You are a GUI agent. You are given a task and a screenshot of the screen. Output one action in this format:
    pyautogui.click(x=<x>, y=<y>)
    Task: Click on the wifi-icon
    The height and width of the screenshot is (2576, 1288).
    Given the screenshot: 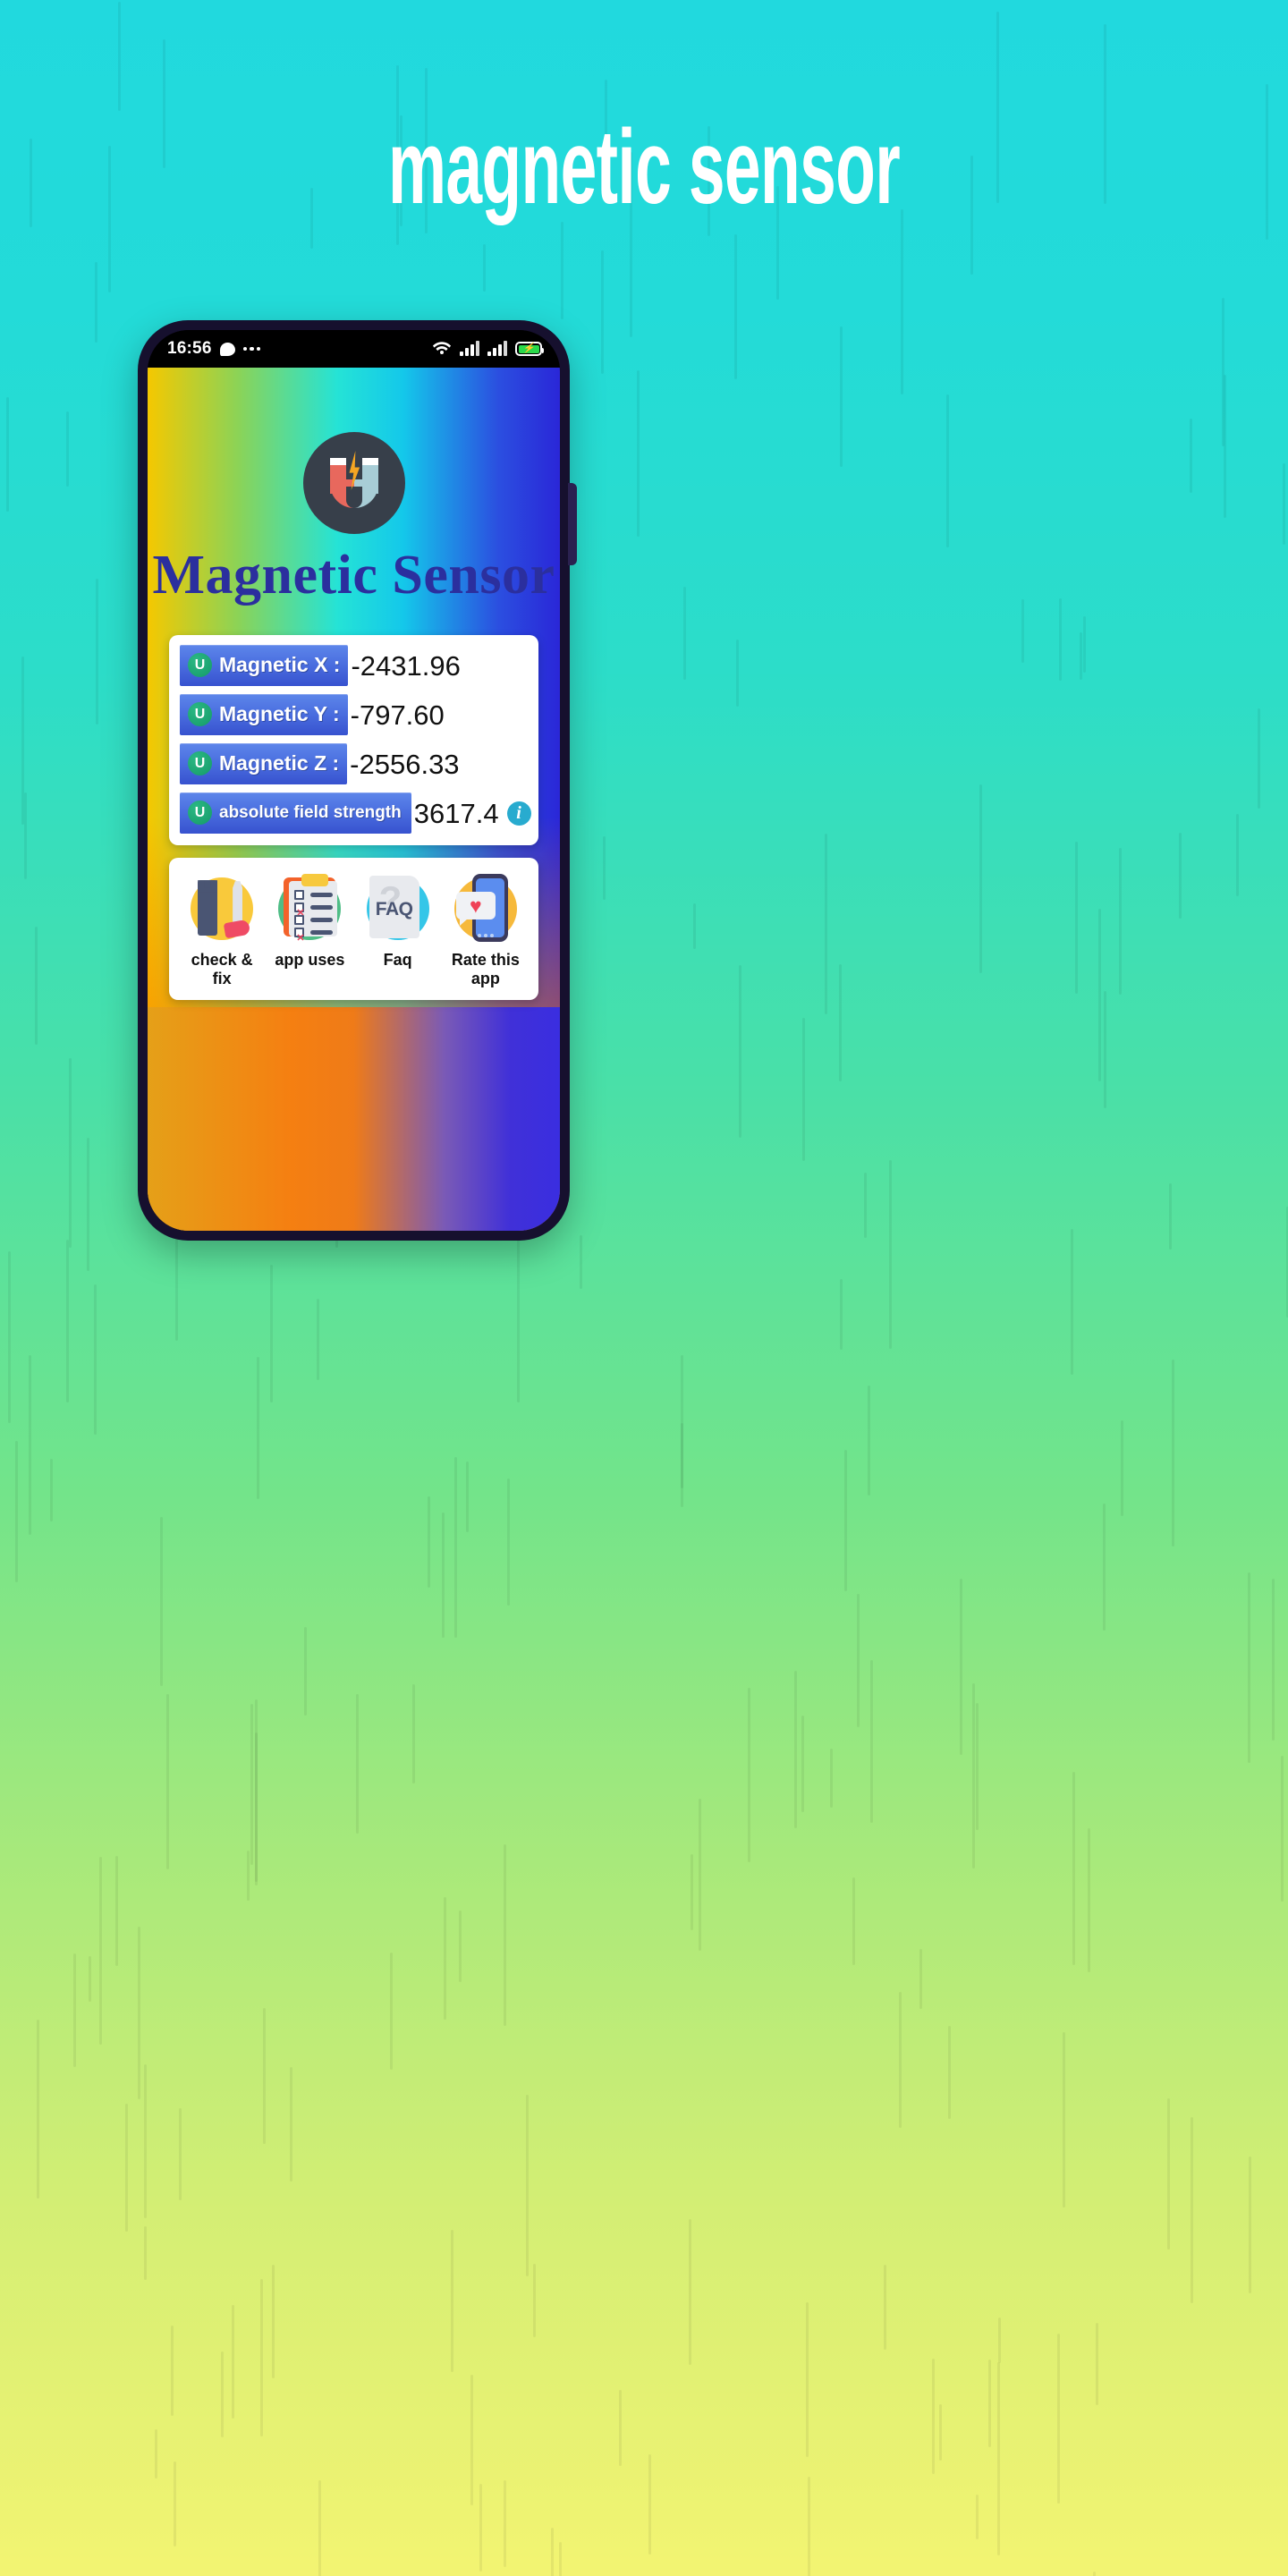 What is the action you would take?
    pyautogui.click(x=442, y=349)
    